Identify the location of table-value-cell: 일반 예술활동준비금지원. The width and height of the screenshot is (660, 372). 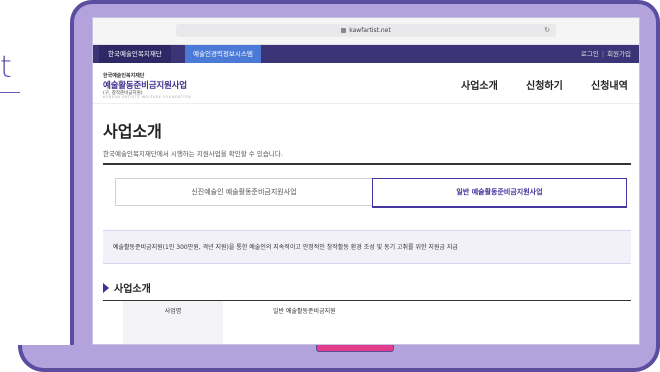
(304, 311).